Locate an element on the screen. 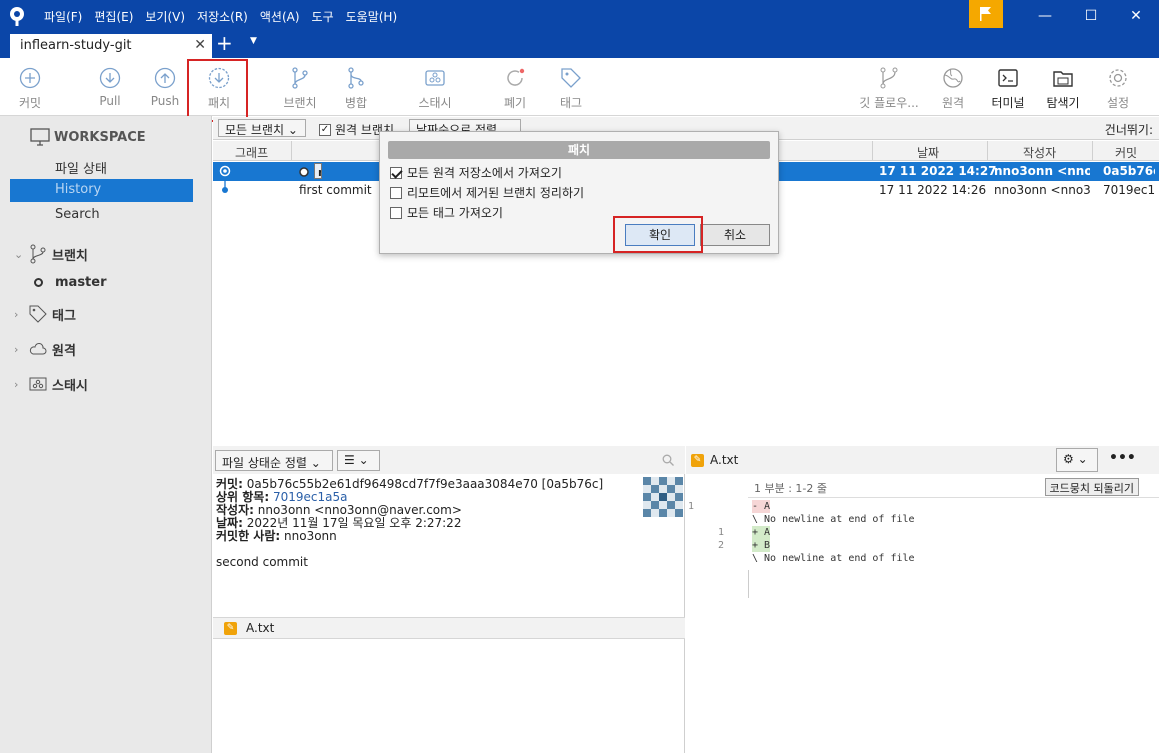 The height and width of the screenshot is (753, 1159). commit-hash: 7019ec1 is located at coordinates (1129, 190).